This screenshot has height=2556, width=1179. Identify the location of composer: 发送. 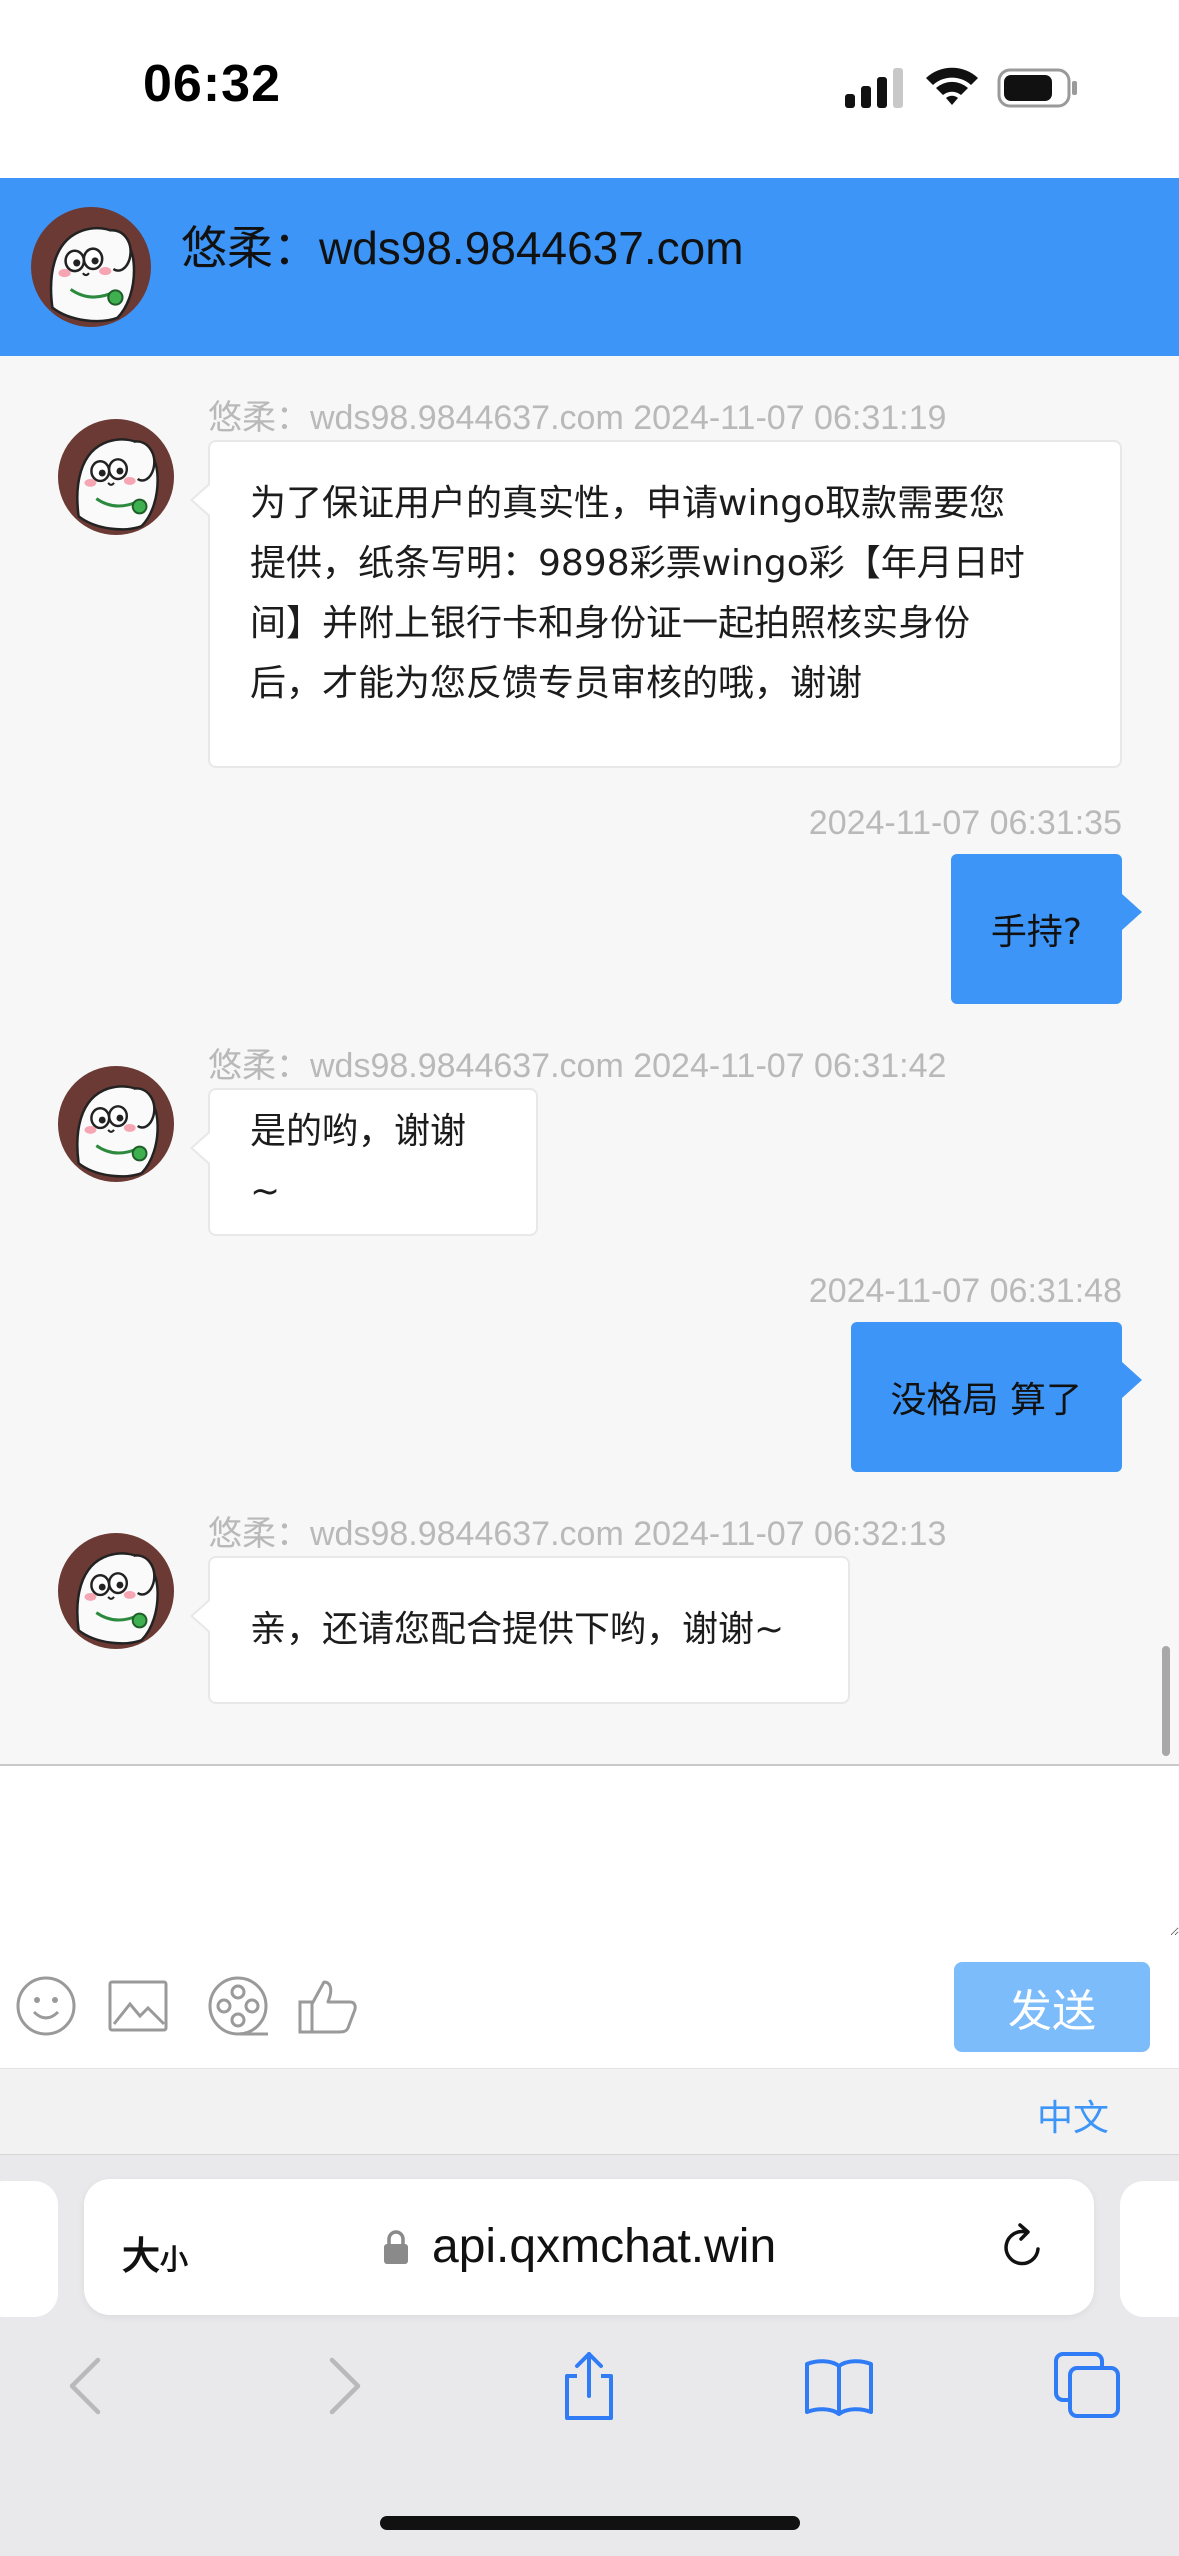
(589, 1916).